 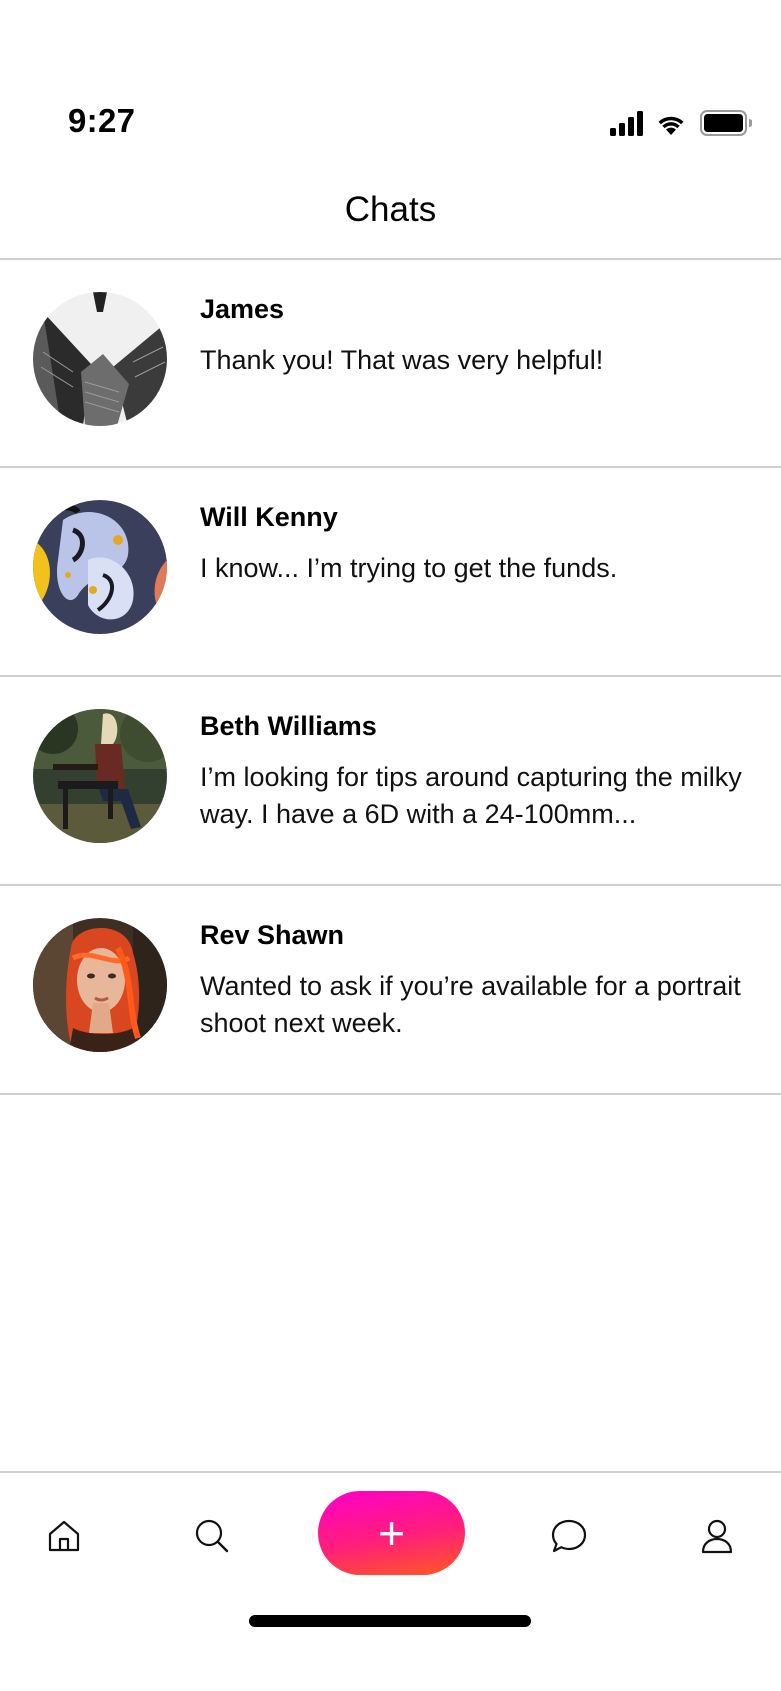 I want to click on abstract-paint-avatar, so click(x=100, y=567).